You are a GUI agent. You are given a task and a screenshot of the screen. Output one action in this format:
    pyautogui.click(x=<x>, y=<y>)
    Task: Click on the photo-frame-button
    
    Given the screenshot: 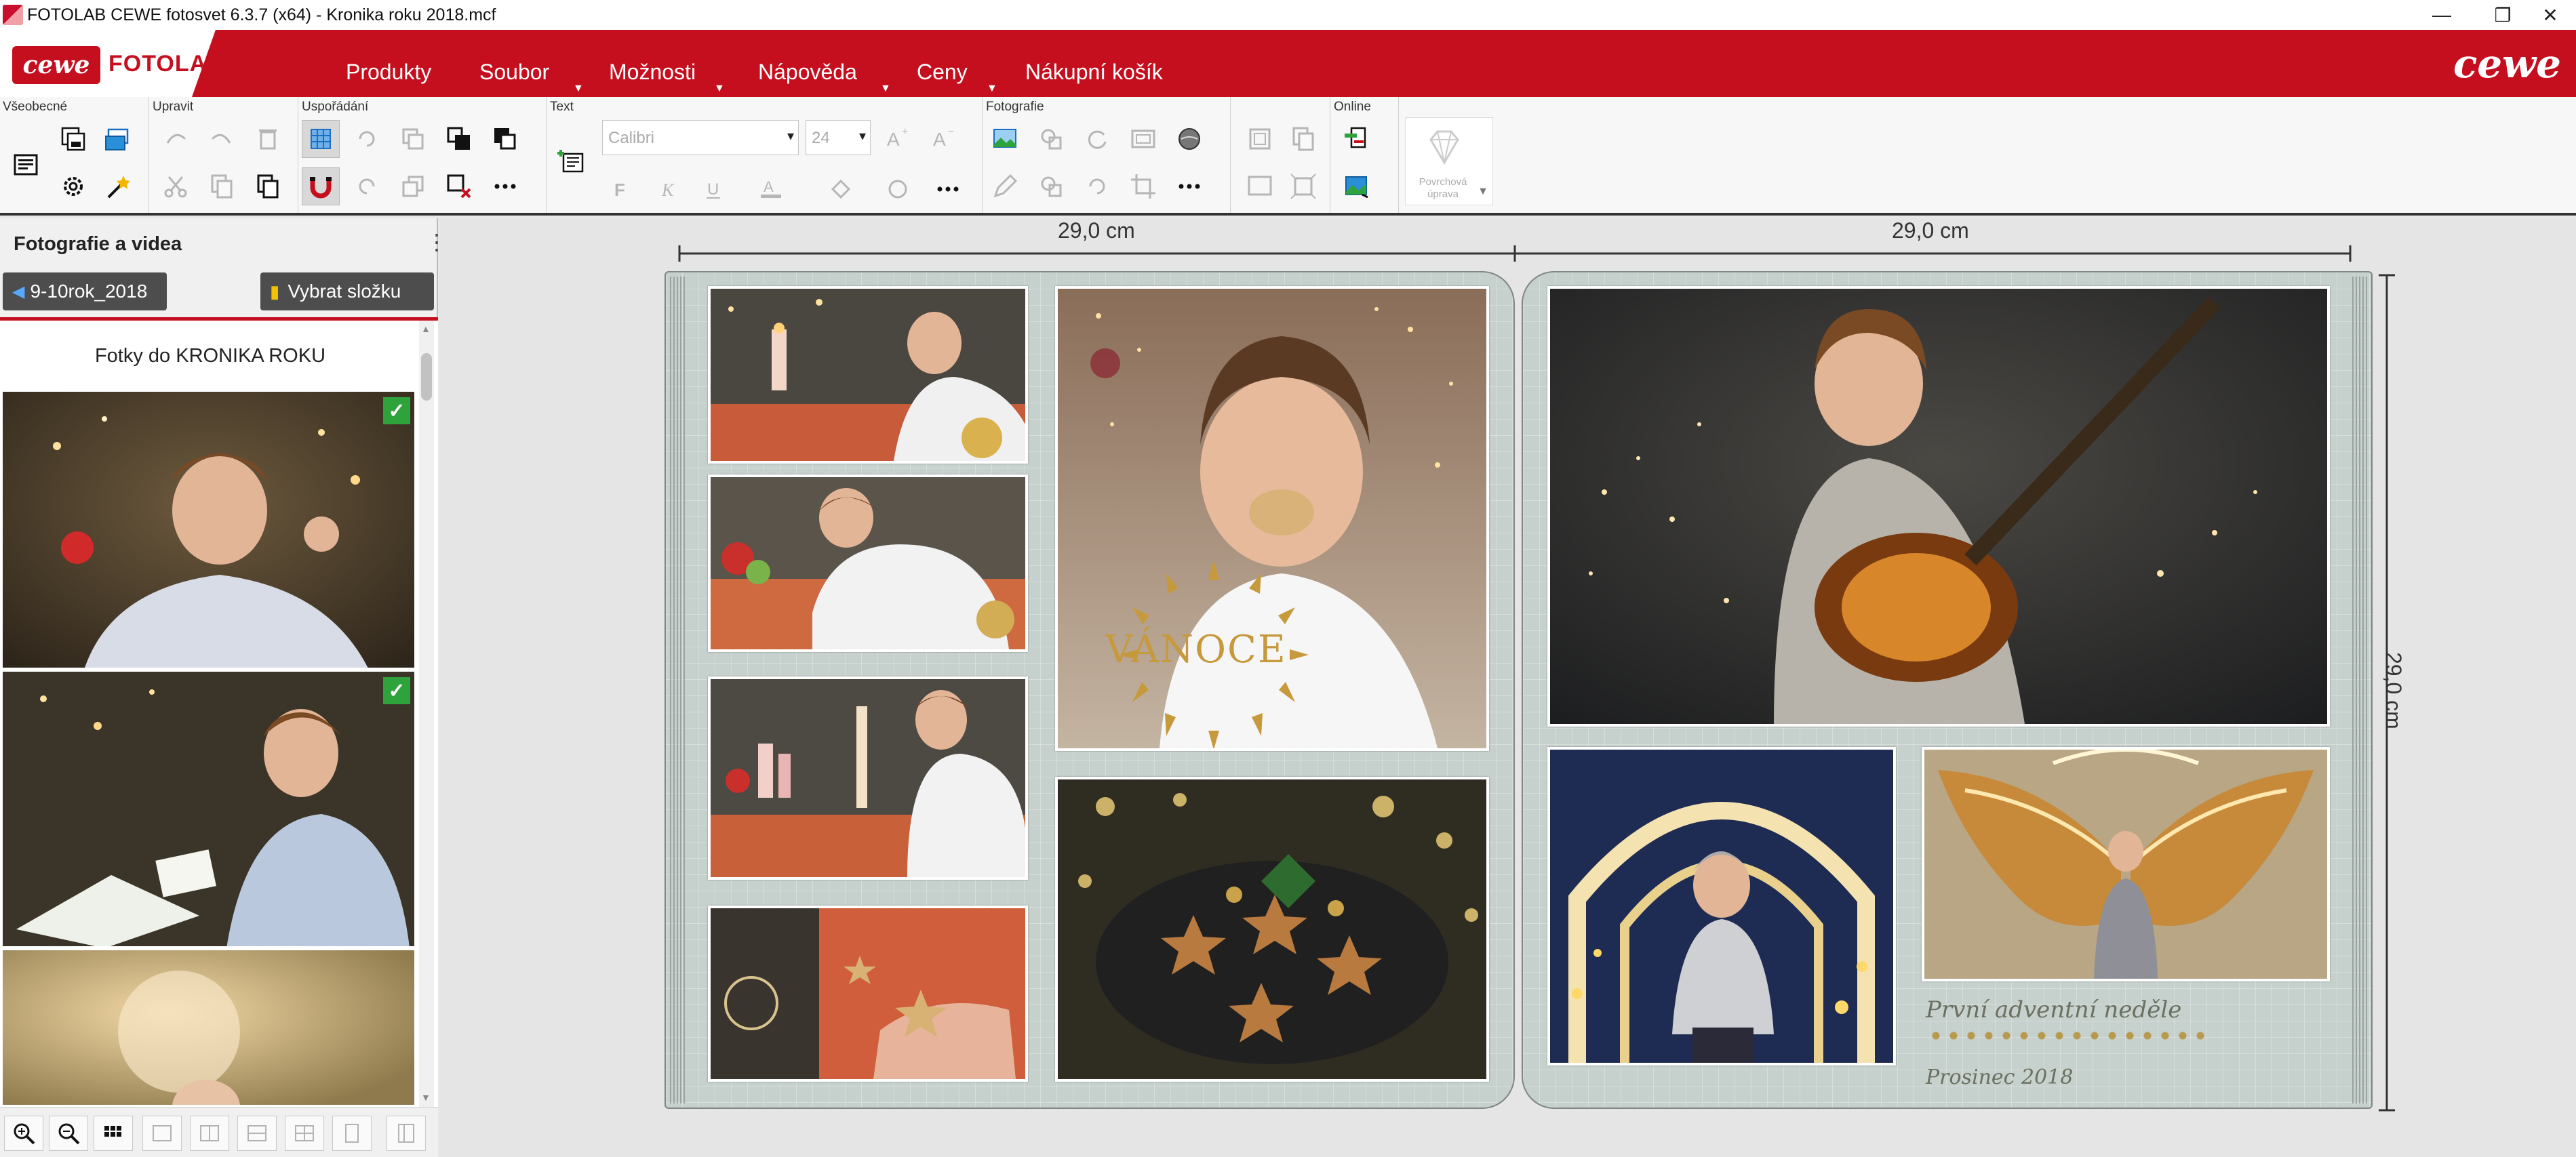 What is the action you would take?
    pyautogui.click(x=1143, y=139)
    